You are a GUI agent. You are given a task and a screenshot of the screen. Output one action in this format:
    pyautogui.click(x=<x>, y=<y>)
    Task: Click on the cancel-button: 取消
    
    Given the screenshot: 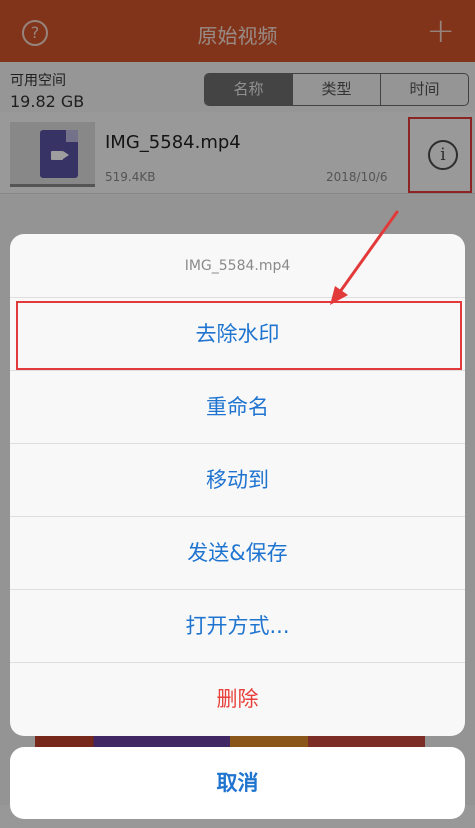 What is the action you would take?
    pyautogui.click(x=237, y=783)
    